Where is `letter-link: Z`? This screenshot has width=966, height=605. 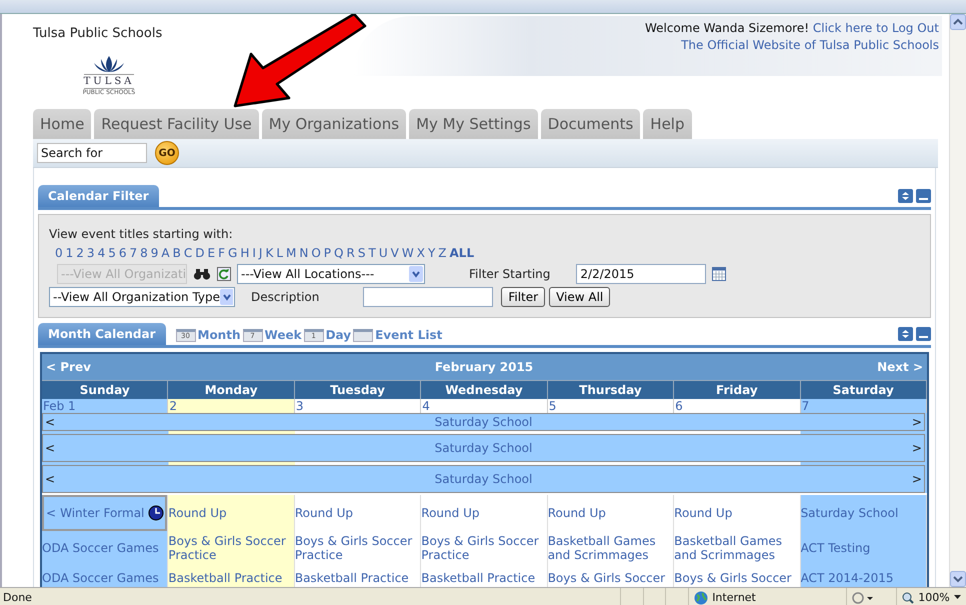
letter-link: Z is located at coordinates (442, 253).